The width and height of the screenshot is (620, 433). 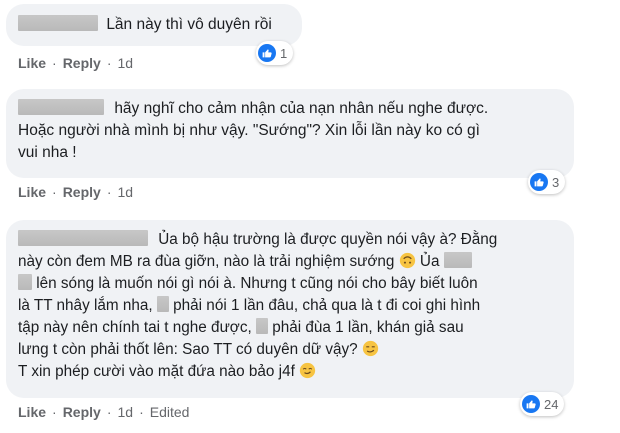 I want to click on comment-actions: Like · Reply · 1d · Edited, so click(x=103, y=412).